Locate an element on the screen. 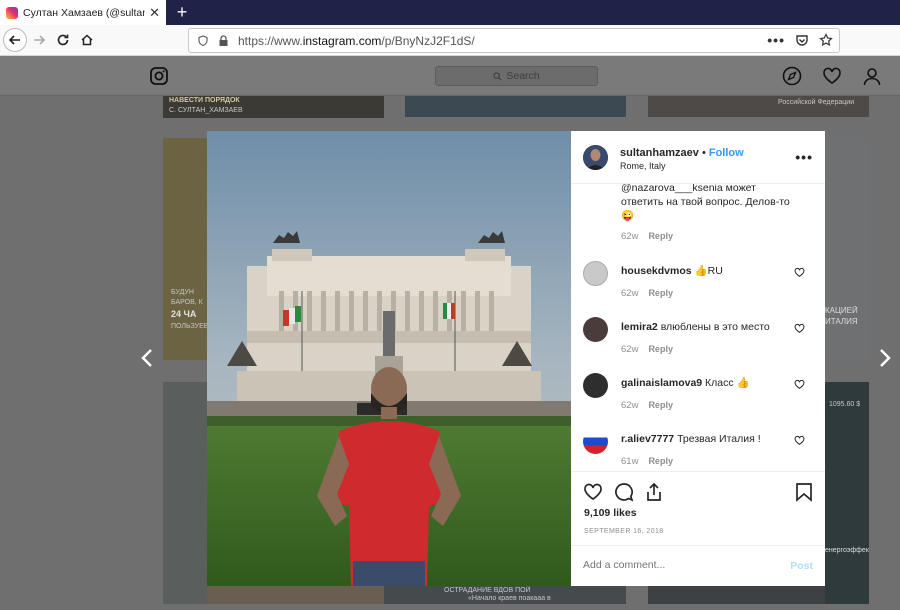 The image size is (900, 610). back-button is located at coordinates (15, 40).